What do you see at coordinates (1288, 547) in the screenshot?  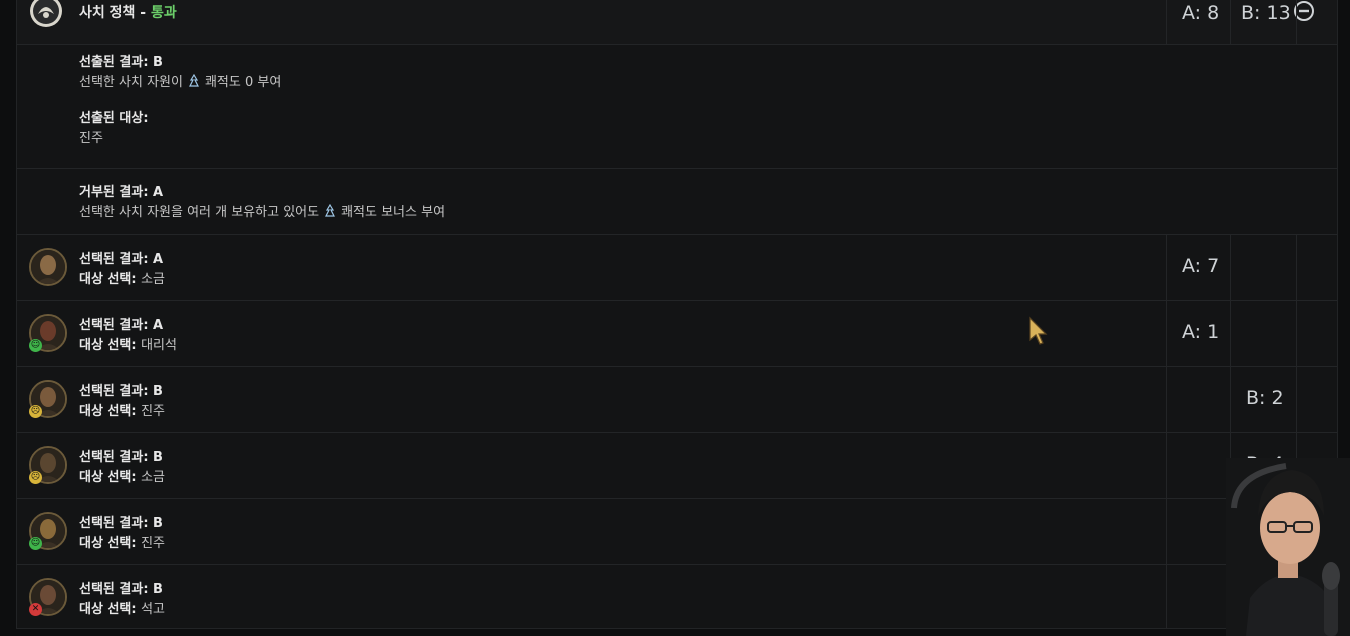 I see `streamer-webcam` at bounding box center [1288, 547].